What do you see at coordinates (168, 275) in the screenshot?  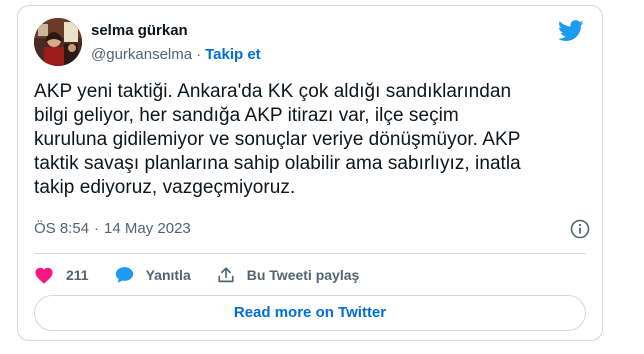 I see `reply-label: Yanıtla` at bounding box center [168, 275].